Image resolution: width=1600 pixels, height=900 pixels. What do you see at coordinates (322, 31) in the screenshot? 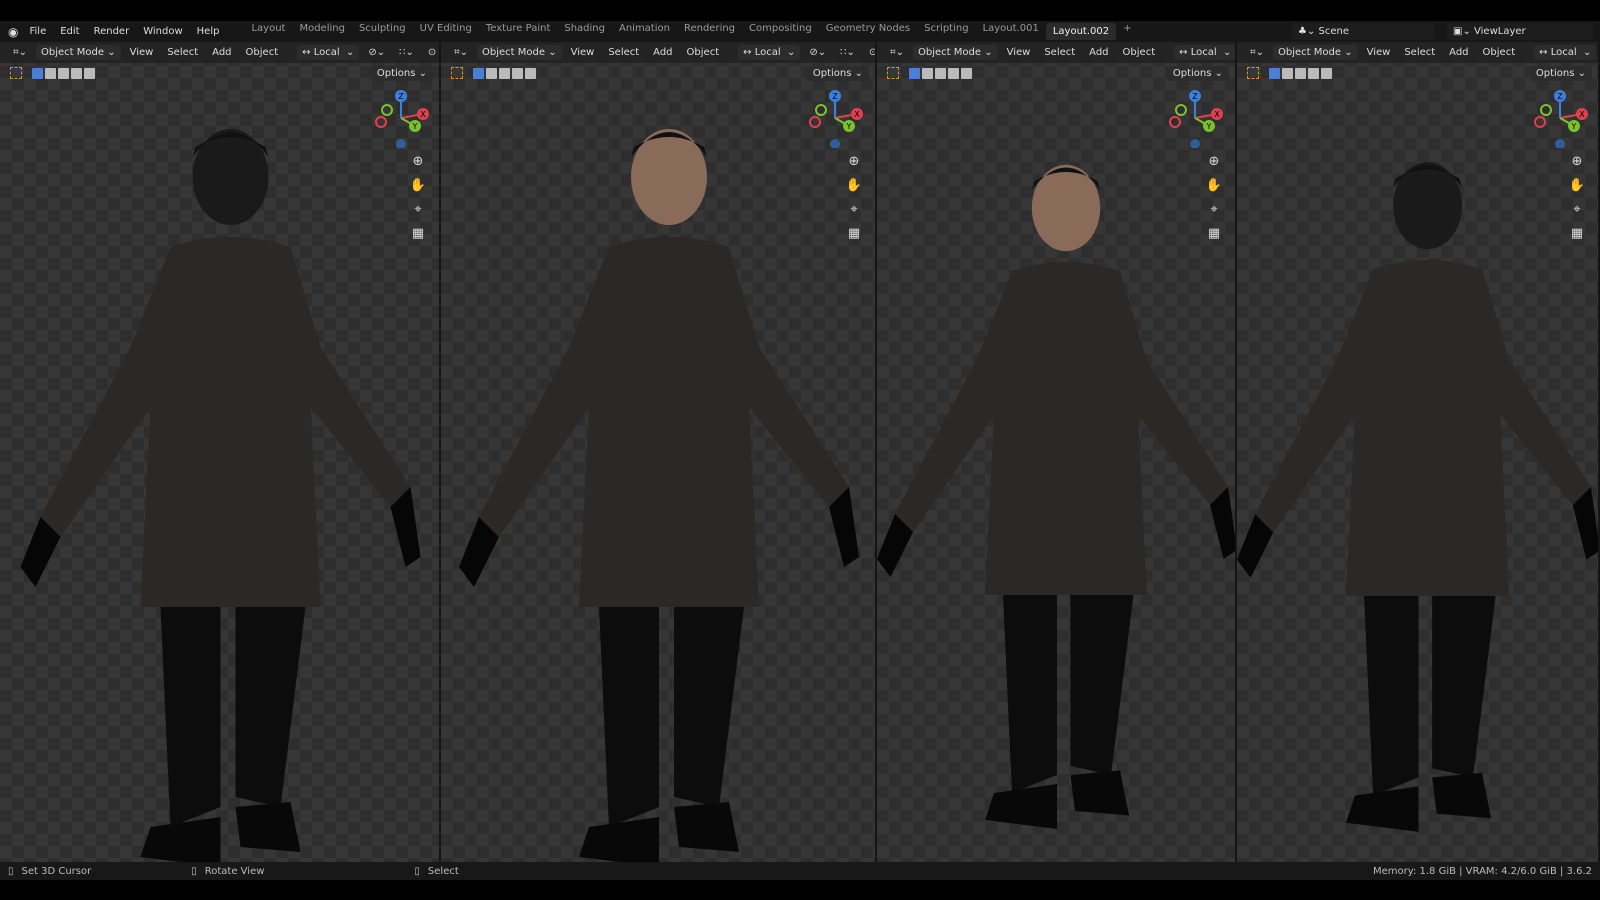
I see `tab-modeling: Modeling` at bounding box center [322, 31].